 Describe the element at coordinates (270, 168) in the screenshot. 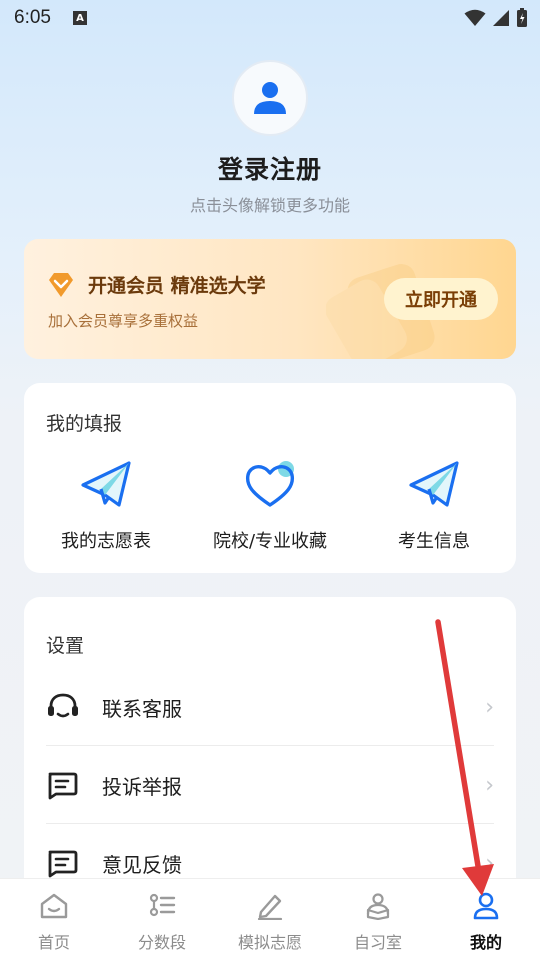

I see `login-register-title: 登录注册` at that location.